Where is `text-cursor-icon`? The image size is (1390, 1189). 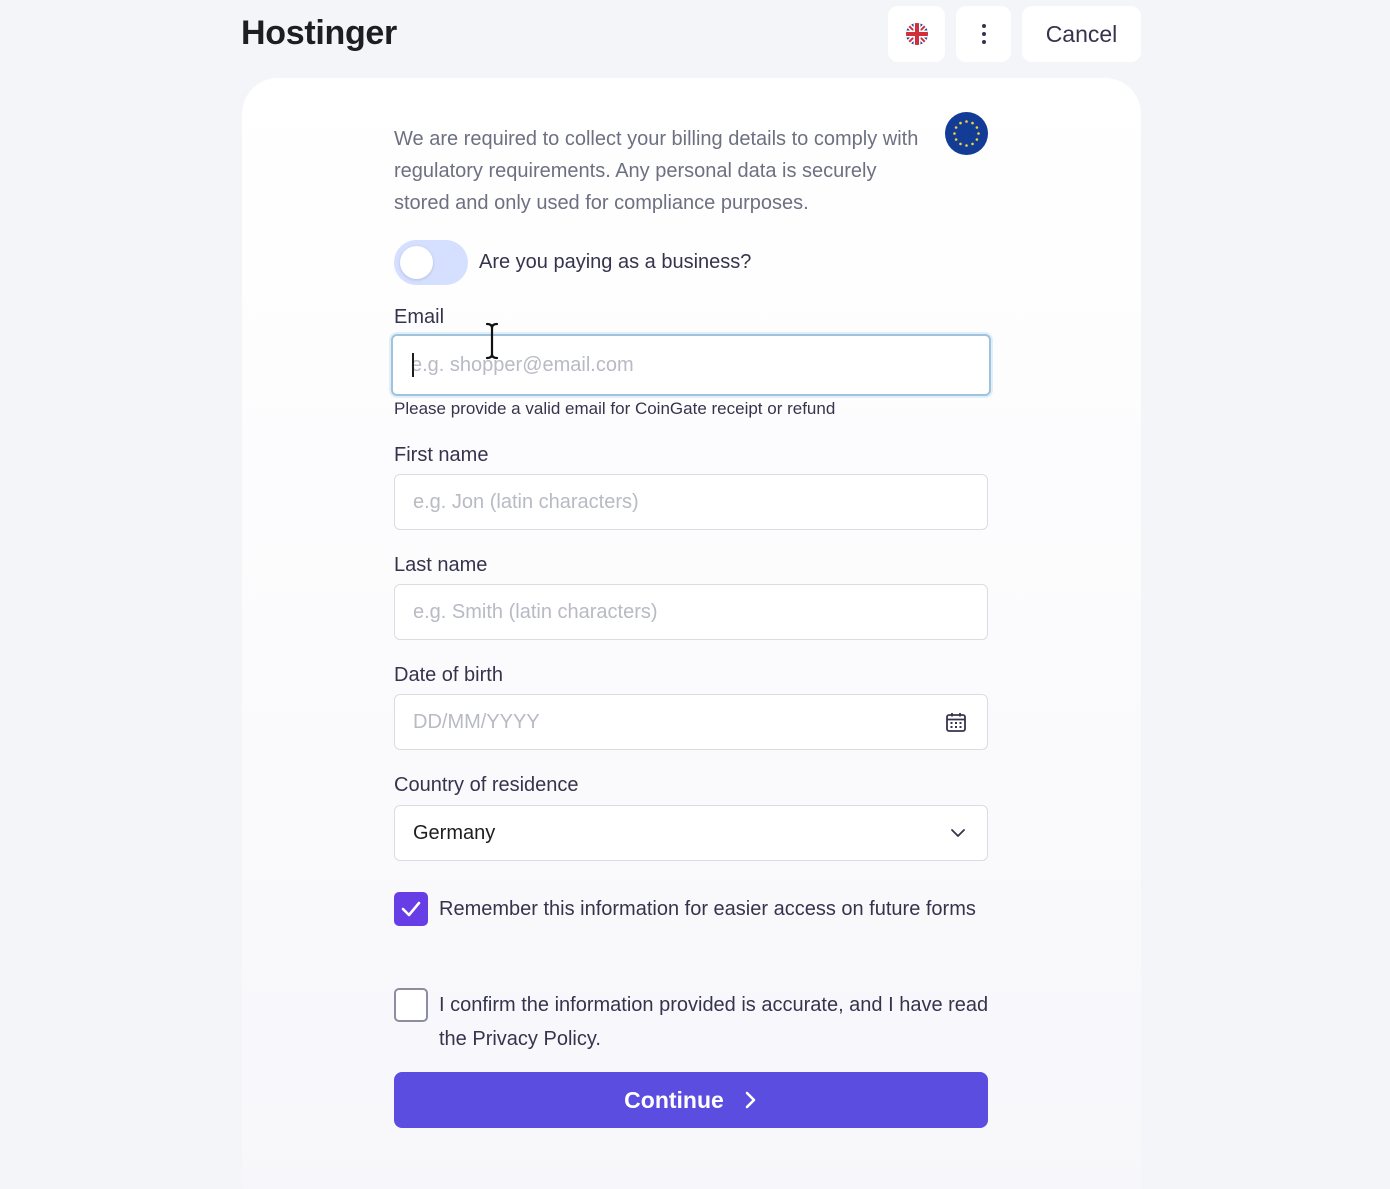
text-cursor-icon is located at coordinates (492, 341).